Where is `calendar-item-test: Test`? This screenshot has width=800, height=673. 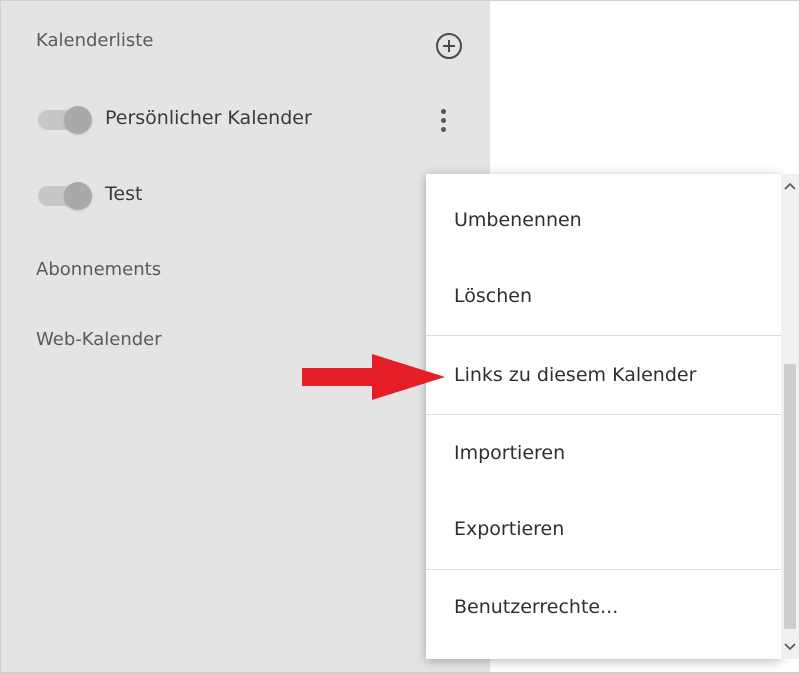 calendar-item-test: Test is located at coordinates (245, 196).